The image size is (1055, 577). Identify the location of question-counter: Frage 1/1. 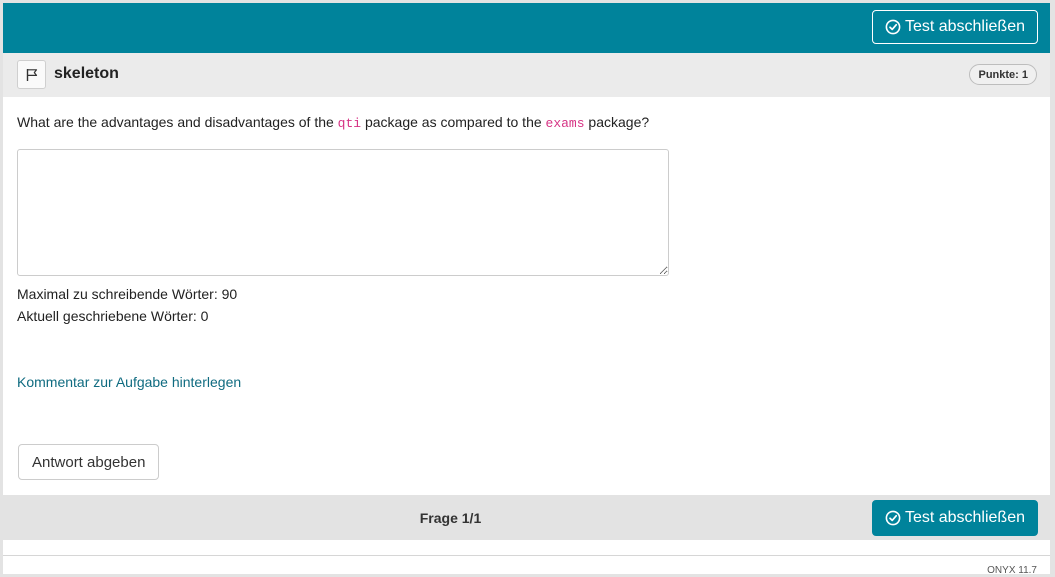
(450, 518).